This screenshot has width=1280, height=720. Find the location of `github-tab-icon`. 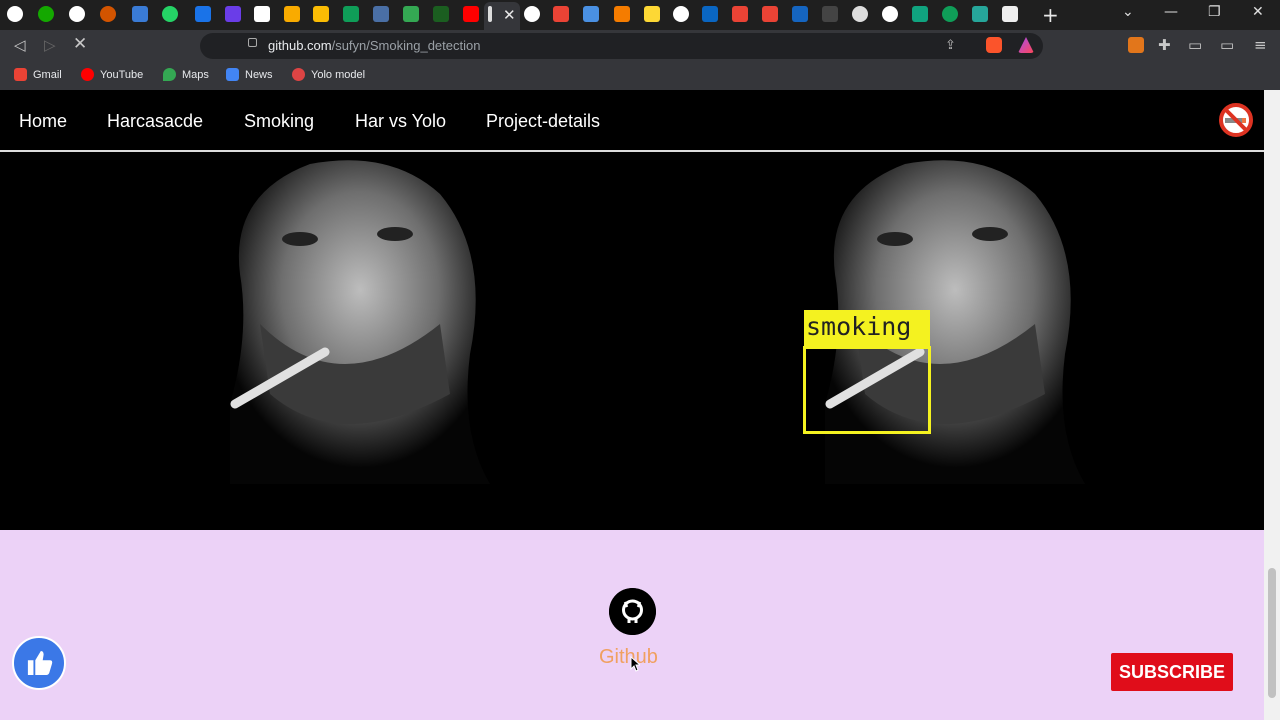

github-tab-icon is located at coordinates (15, 14).